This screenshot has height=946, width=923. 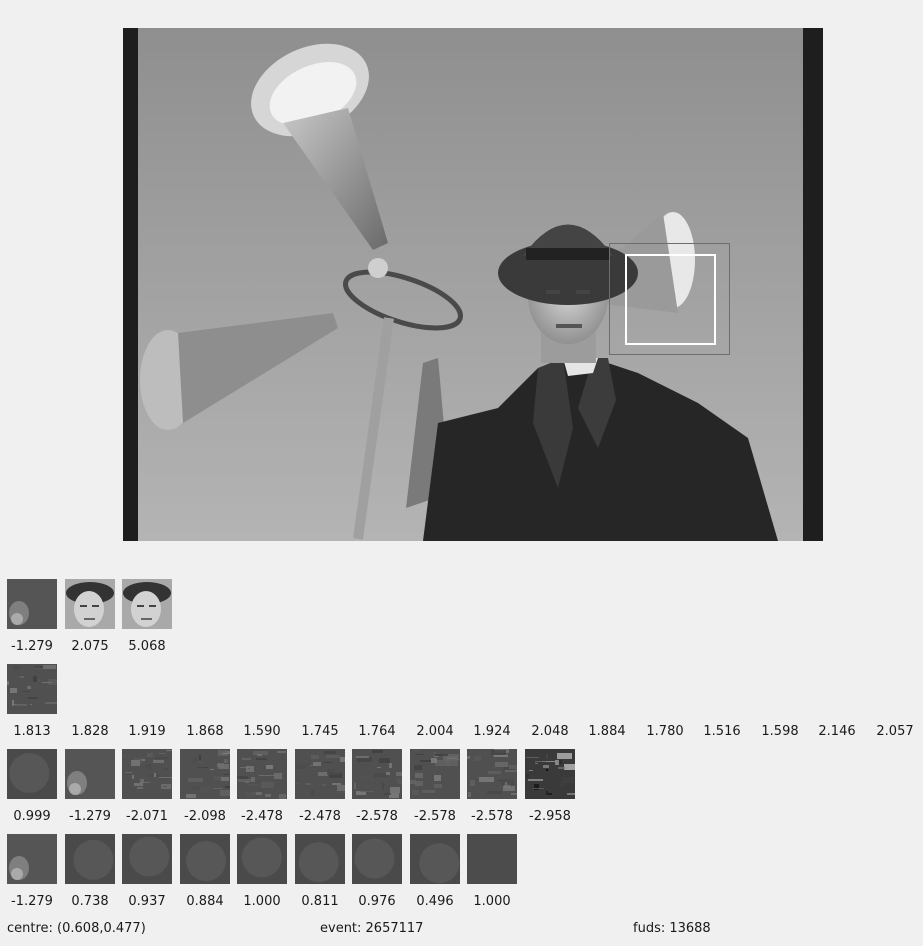 I want to click on thumbnail-value-label: 1.598, so click(x=780, y=731).